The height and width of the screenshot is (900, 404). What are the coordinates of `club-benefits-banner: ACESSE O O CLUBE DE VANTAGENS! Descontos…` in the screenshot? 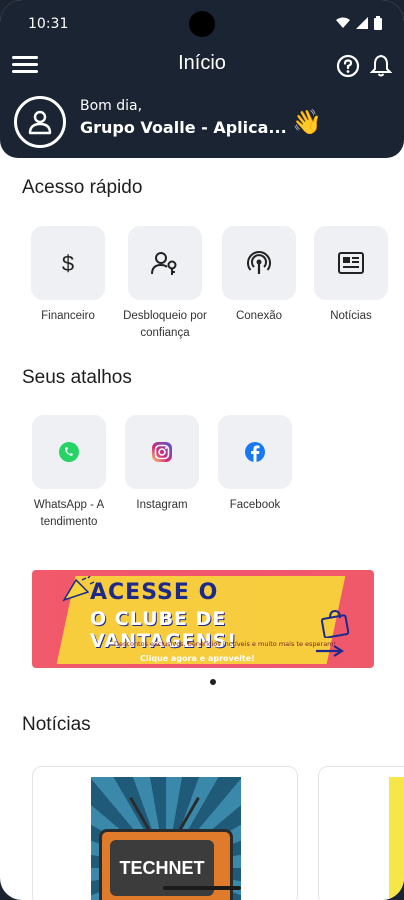 It's located at (203, 619).